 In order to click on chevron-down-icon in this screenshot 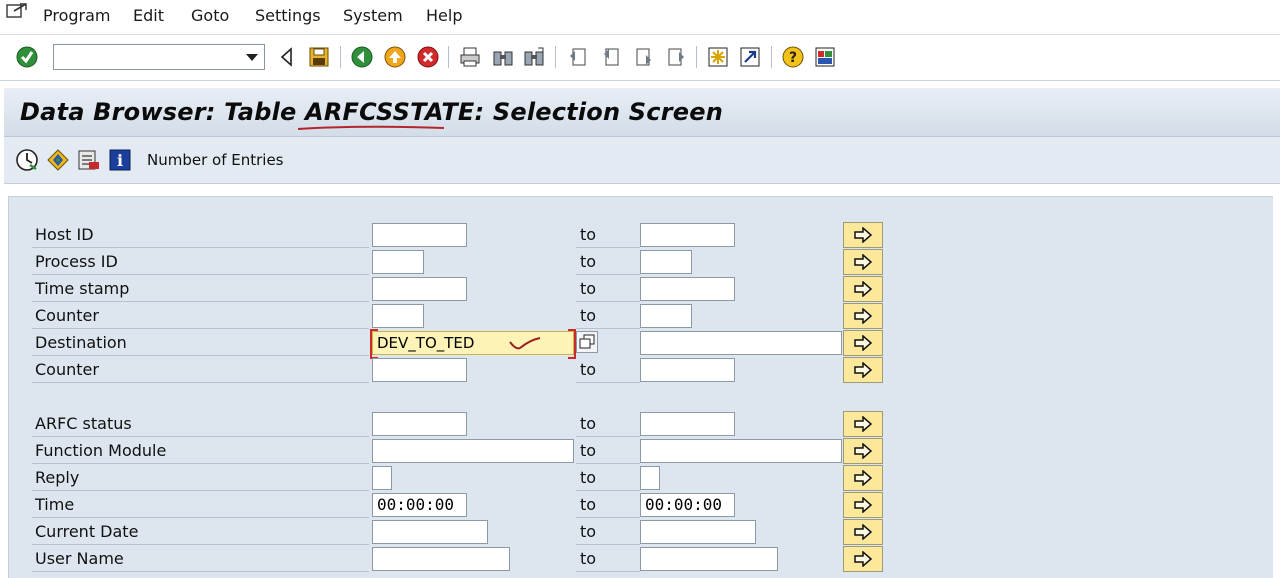, I will do `click(252, 57)`.